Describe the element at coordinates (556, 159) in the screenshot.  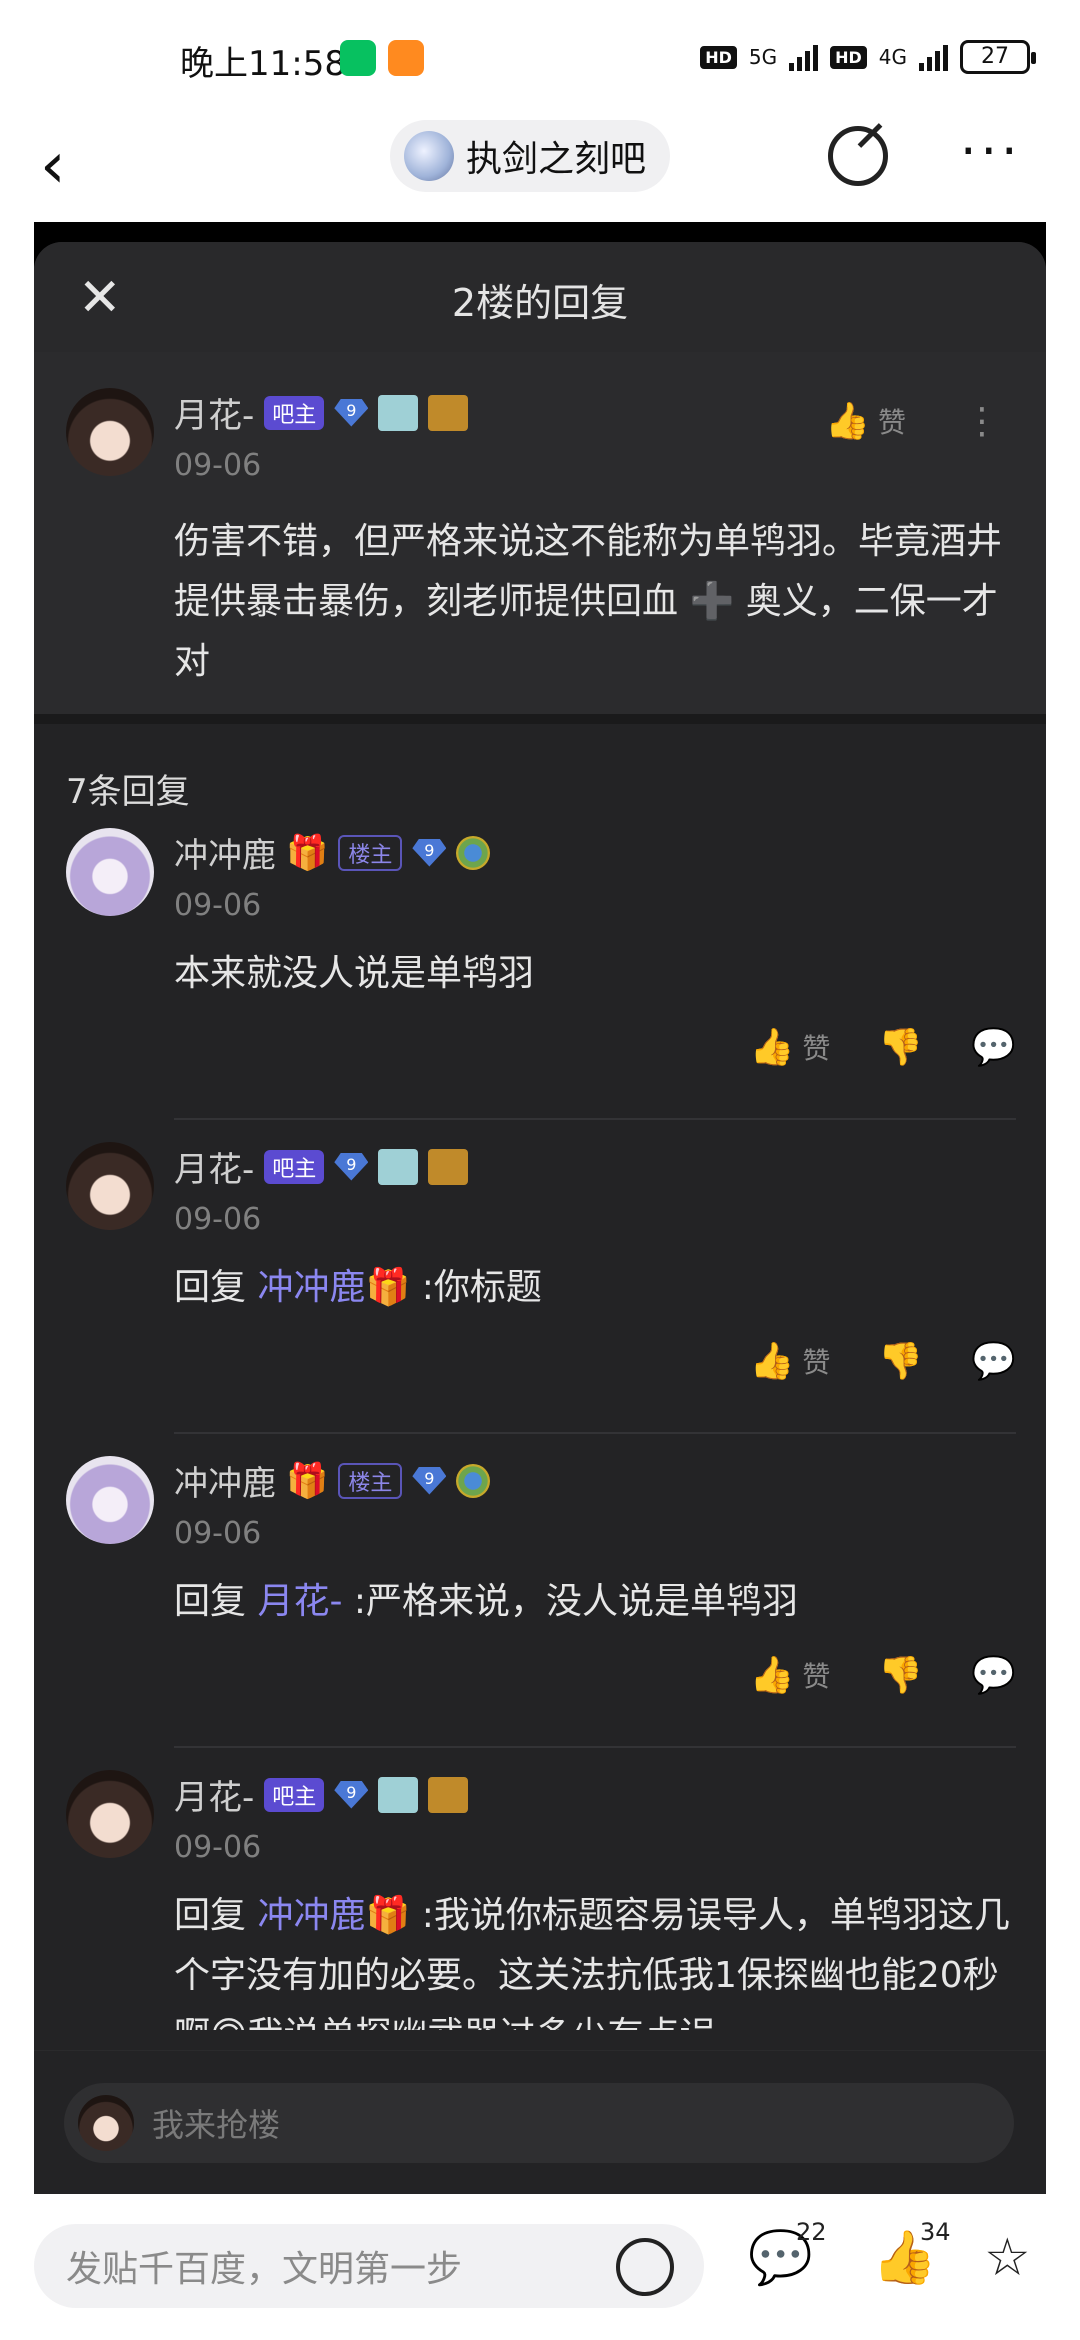
I see `forum-name: 执剑之刻吧` at that location.